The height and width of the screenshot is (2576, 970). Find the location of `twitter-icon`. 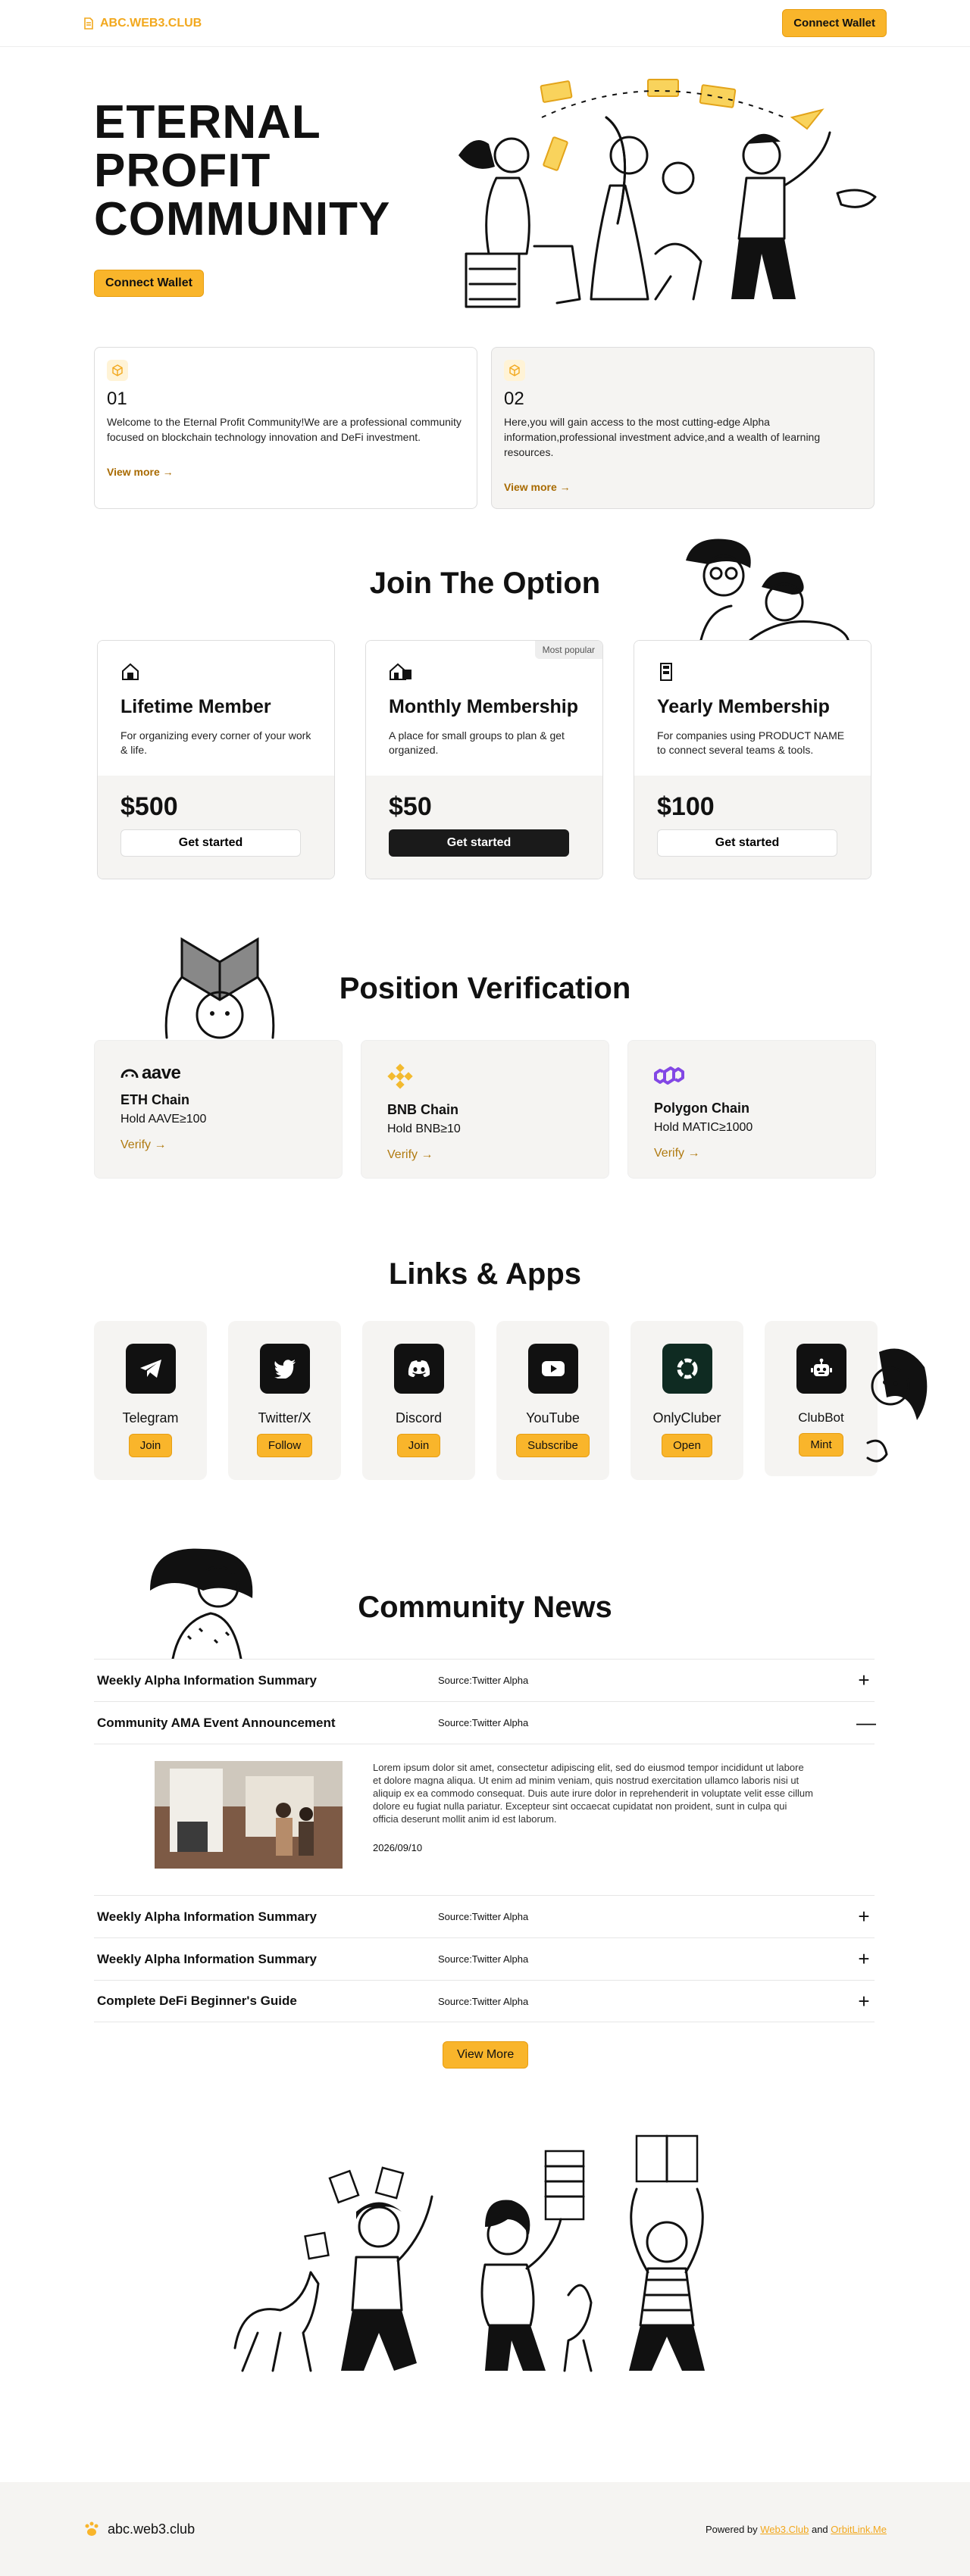

twitter-icon is located at coordinates (284, 1369).